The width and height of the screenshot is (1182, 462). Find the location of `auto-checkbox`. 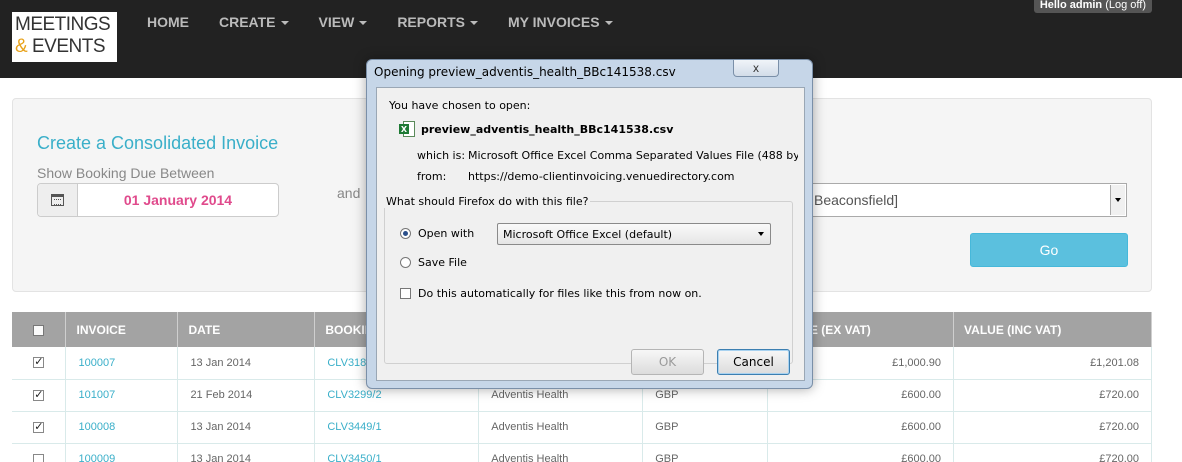

auto-checkbox is located at coordinates (405, 293).